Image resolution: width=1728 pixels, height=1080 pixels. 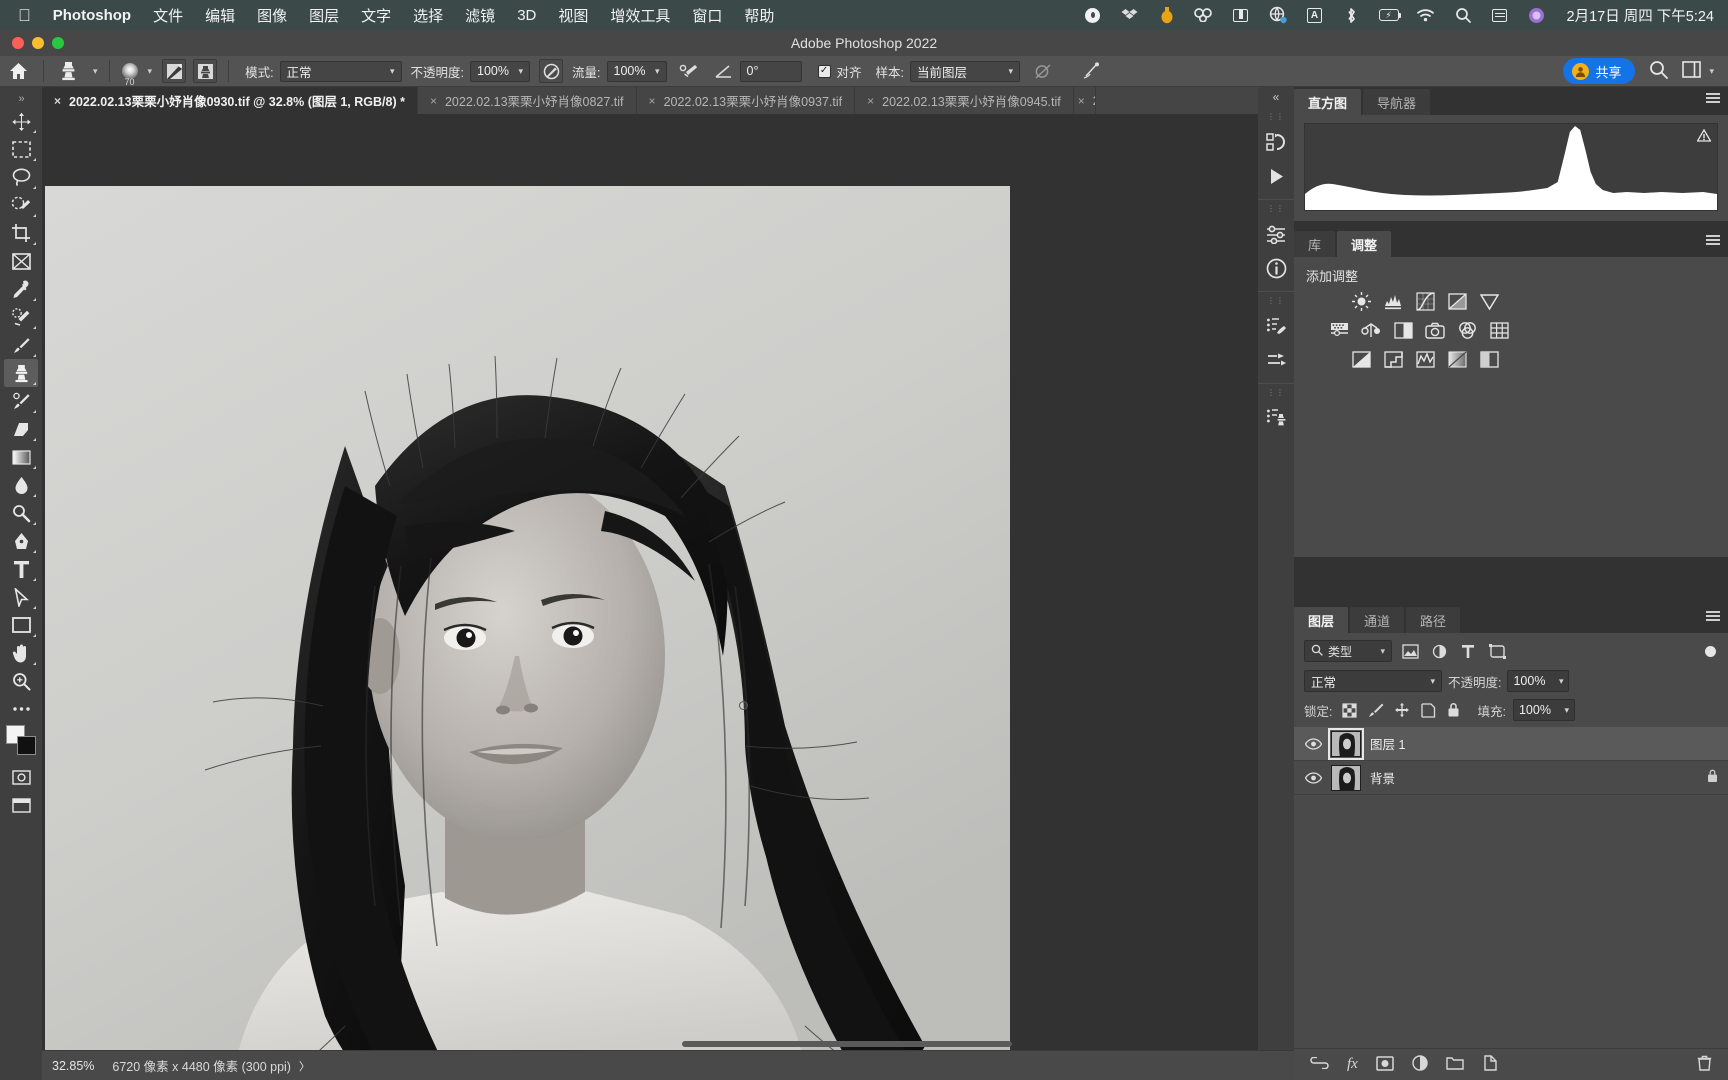 What do you see at coordinates (1130, 15) in the screenshot?
I see `dropbox-icon` at bounding box center [1130, 15].